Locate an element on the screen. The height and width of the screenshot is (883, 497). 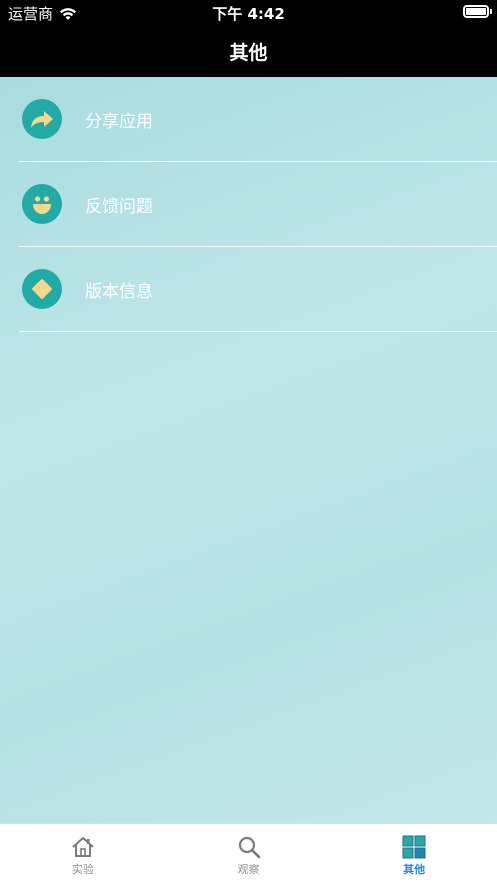
home-icon is located at coordinates (83, 847).